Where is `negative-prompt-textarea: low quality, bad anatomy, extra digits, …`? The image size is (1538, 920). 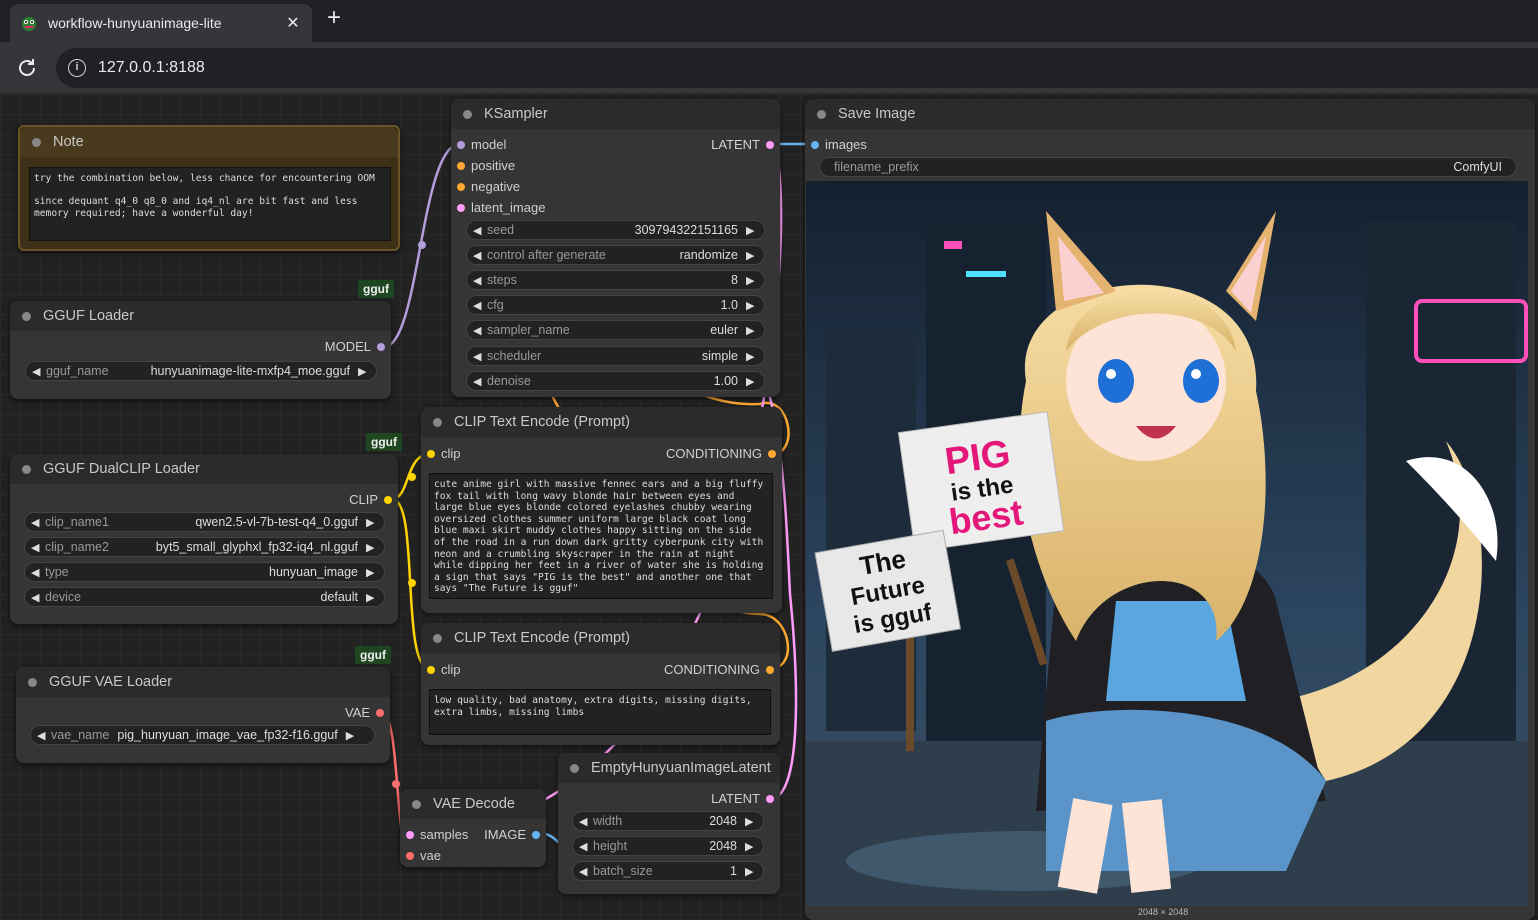
negative-prompt-textarea: low quality, bad anatomy, extra digits, … is located at coordinates (600, 712).